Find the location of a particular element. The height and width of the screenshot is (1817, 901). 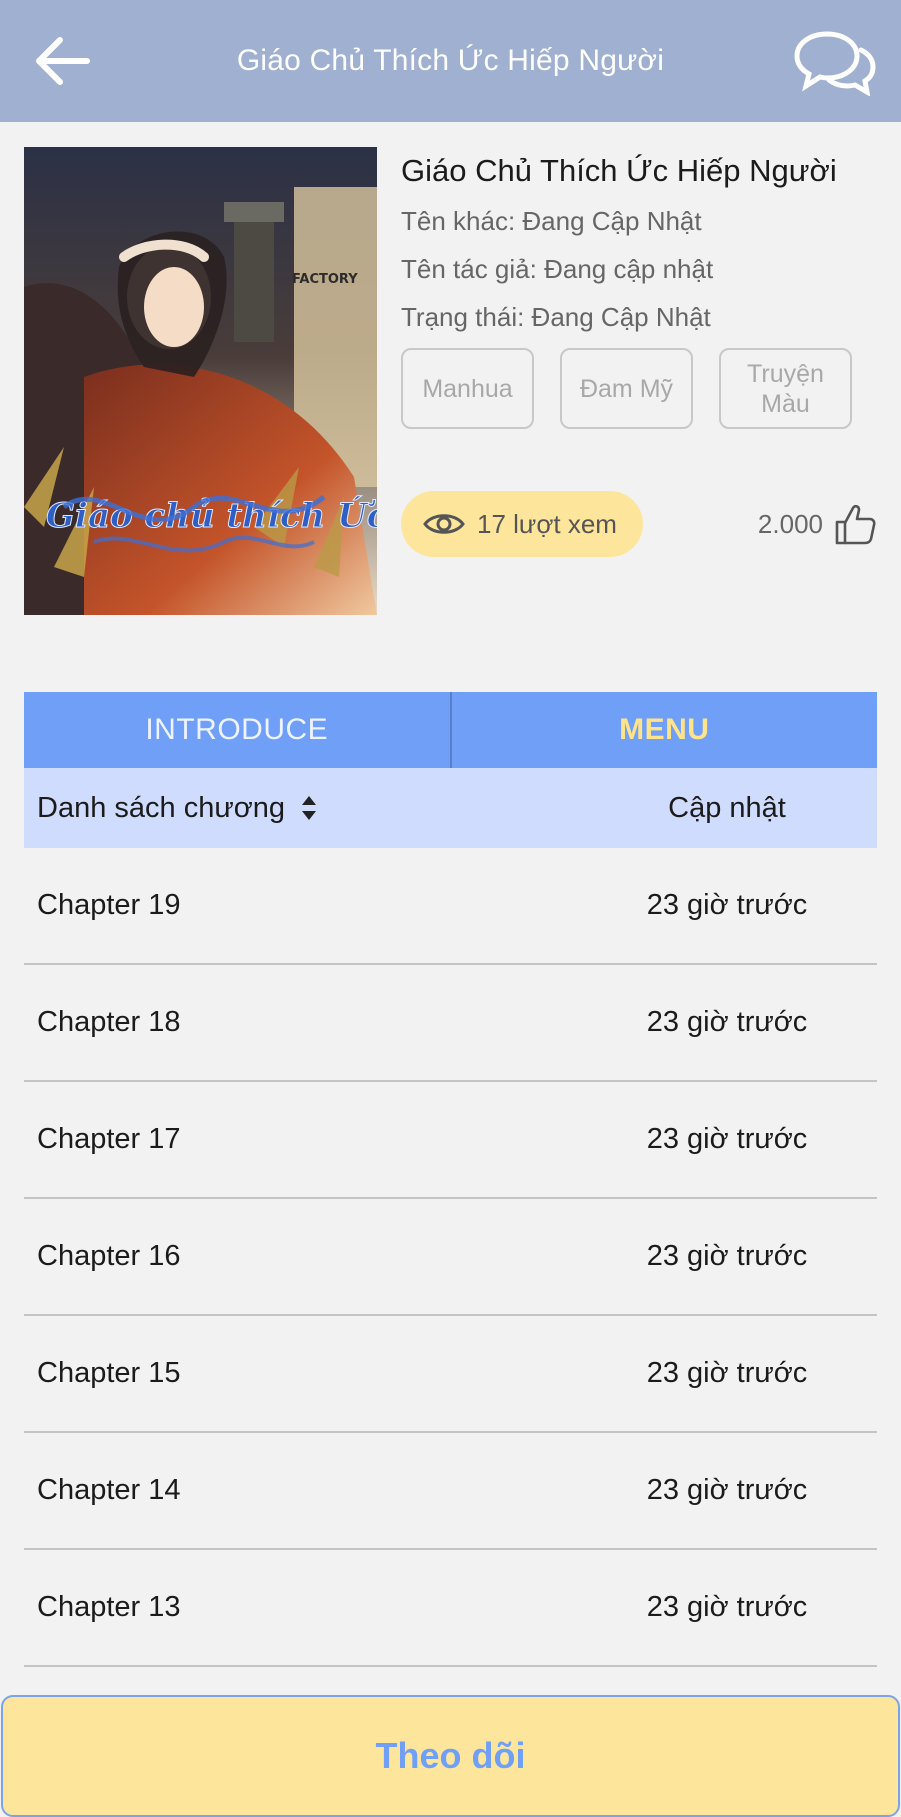

tag-truyen-mau: Truyện Màu is located at coordinates (785, 388).